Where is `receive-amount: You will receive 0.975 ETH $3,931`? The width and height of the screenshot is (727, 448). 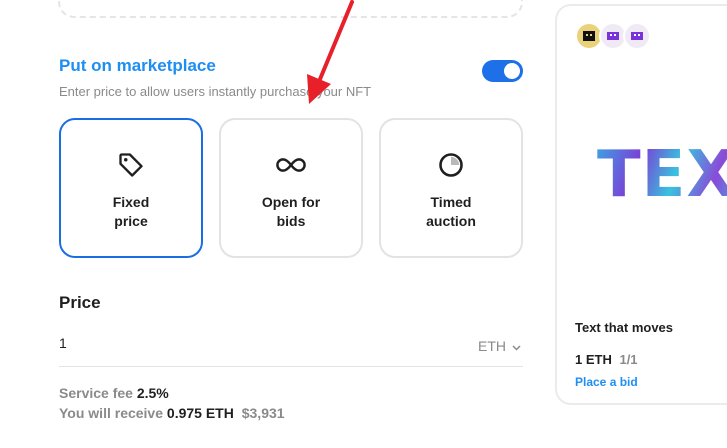 receive-amount: You will receive 0.975 ETH $3,931 is located at coordinates (172, 413).